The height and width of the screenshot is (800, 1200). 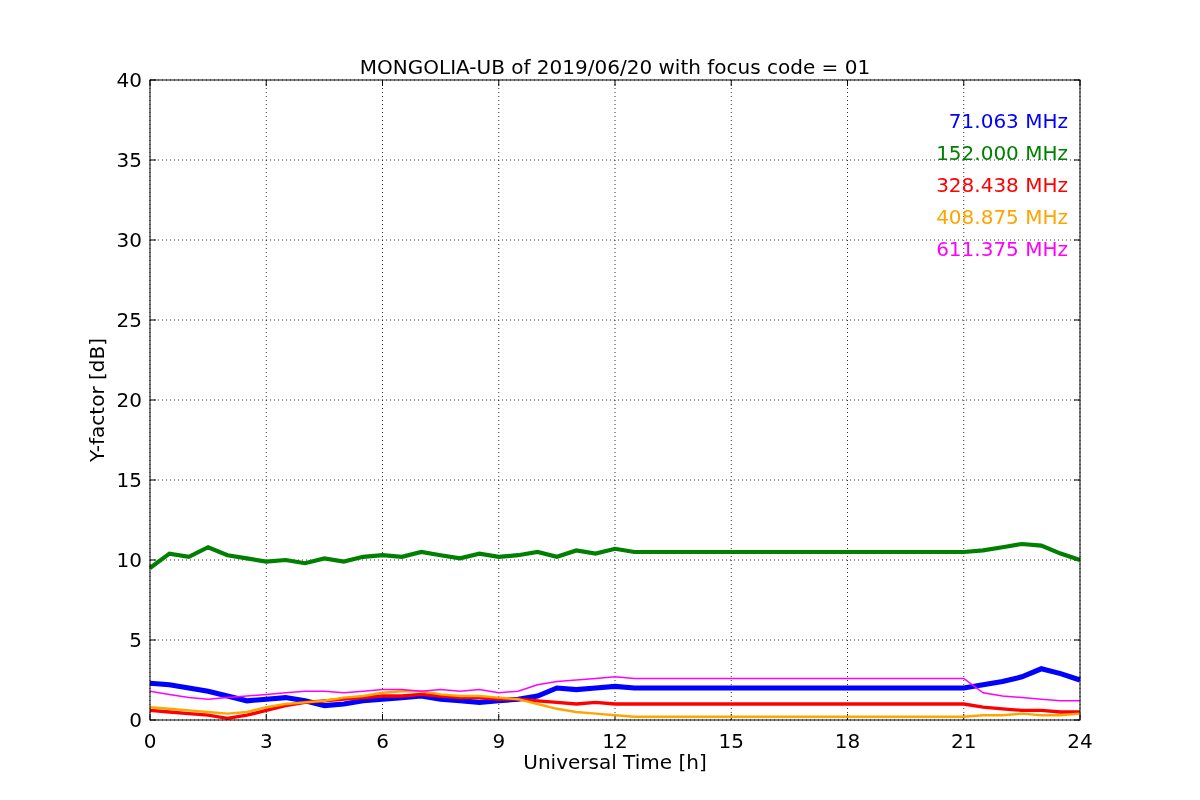 I want to click on y-axis-label: Y-factor [dB], so click(x=97, y=400).